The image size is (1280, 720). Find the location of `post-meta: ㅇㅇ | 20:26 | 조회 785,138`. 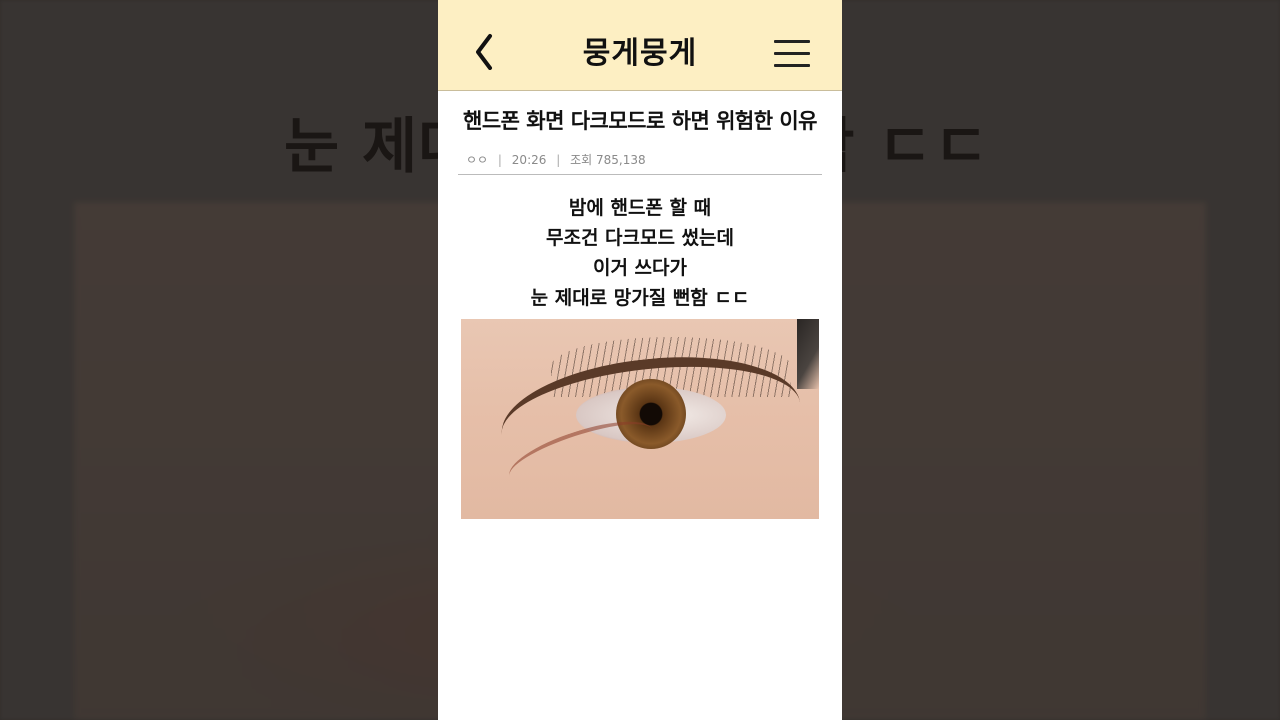

post-meta: ㅇㅇ | 20:26 | 조회 785,138 is located at coordinates (640, 163).